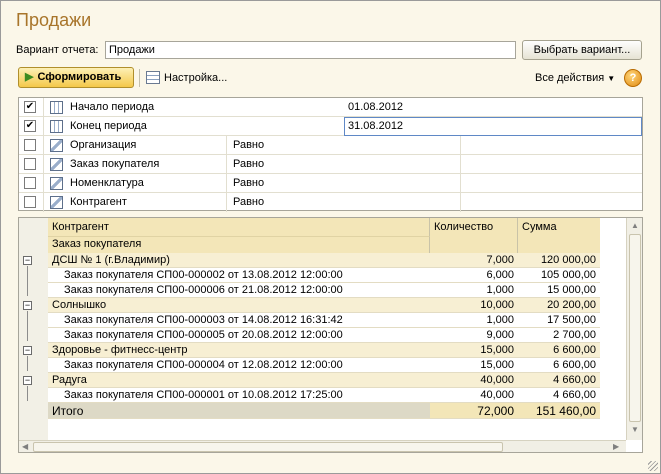 This screenshot has width=661, height=474. What do you see at coordinates (239, 350) in the screenshot?
I see `group-row-name: Здоровье - фитнесс-центр` at bounding box center [239, 350].